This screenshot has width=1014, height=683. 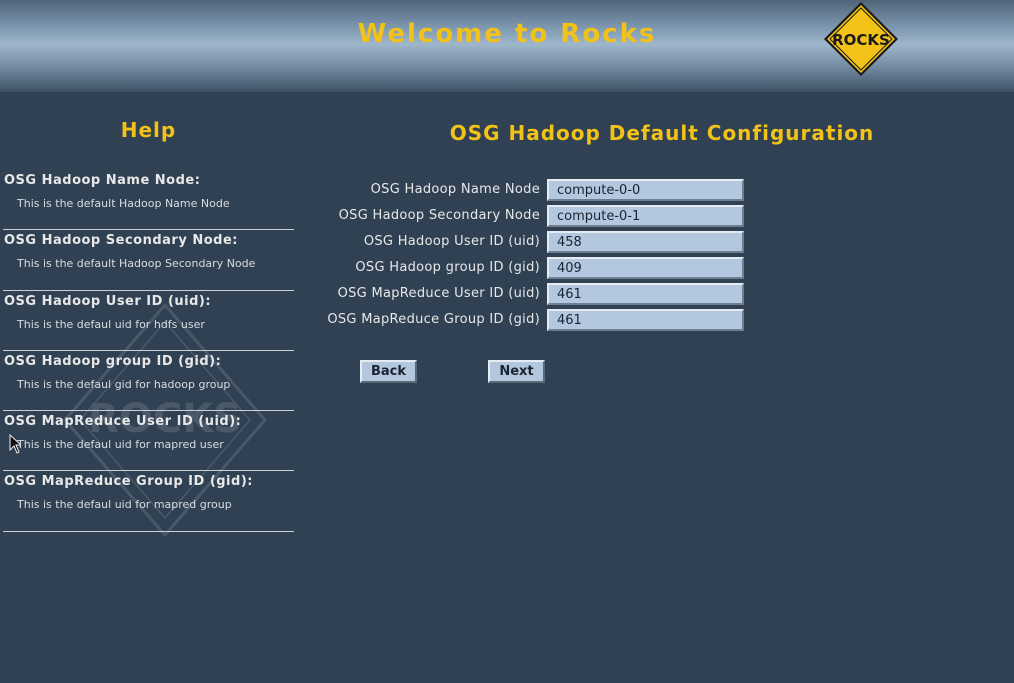 I want to click on help-item-title: OSG Hadoop Secondary Node:, so click(x=121, y=241).